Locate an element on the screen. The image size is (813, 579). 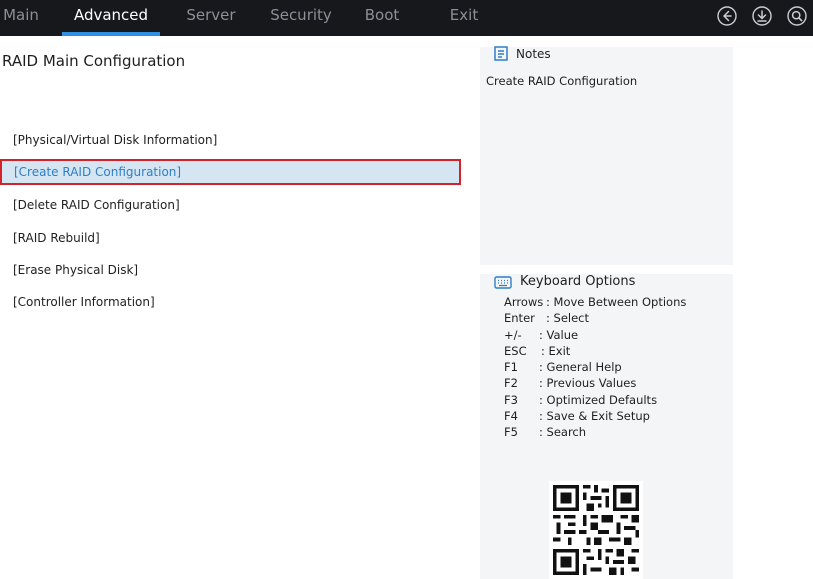
kb-option: F2: Previous Values is located at coordinates (570, 383).